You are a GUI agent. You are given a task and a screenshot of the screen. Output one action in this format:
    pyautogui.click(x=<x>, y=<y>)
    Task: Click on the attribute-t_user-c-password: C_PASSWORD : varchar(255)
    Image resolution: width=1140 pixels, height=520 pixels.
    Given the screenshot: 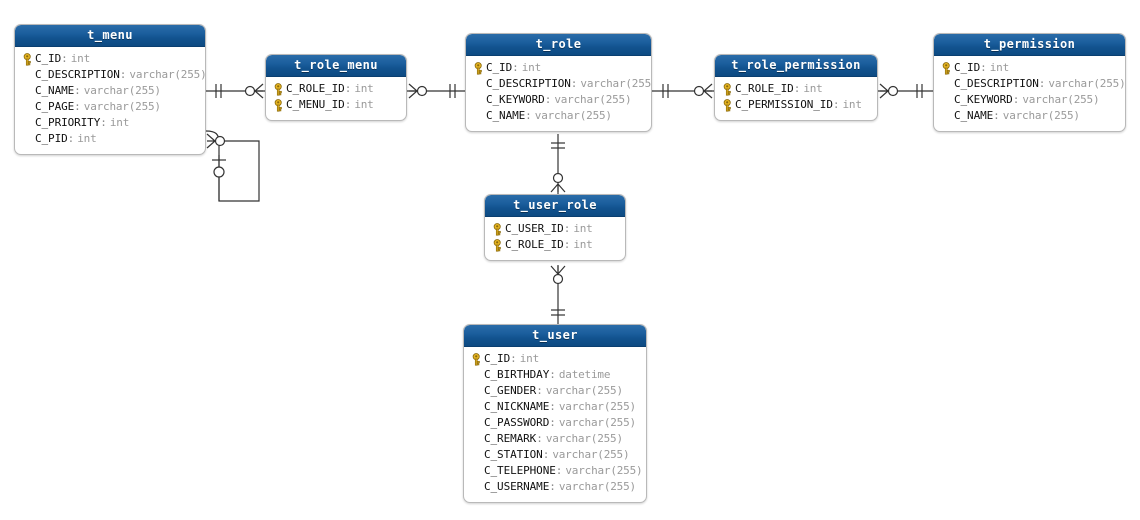 What is the action you would take?
    pyautogui.click(x=554, y=423)
    